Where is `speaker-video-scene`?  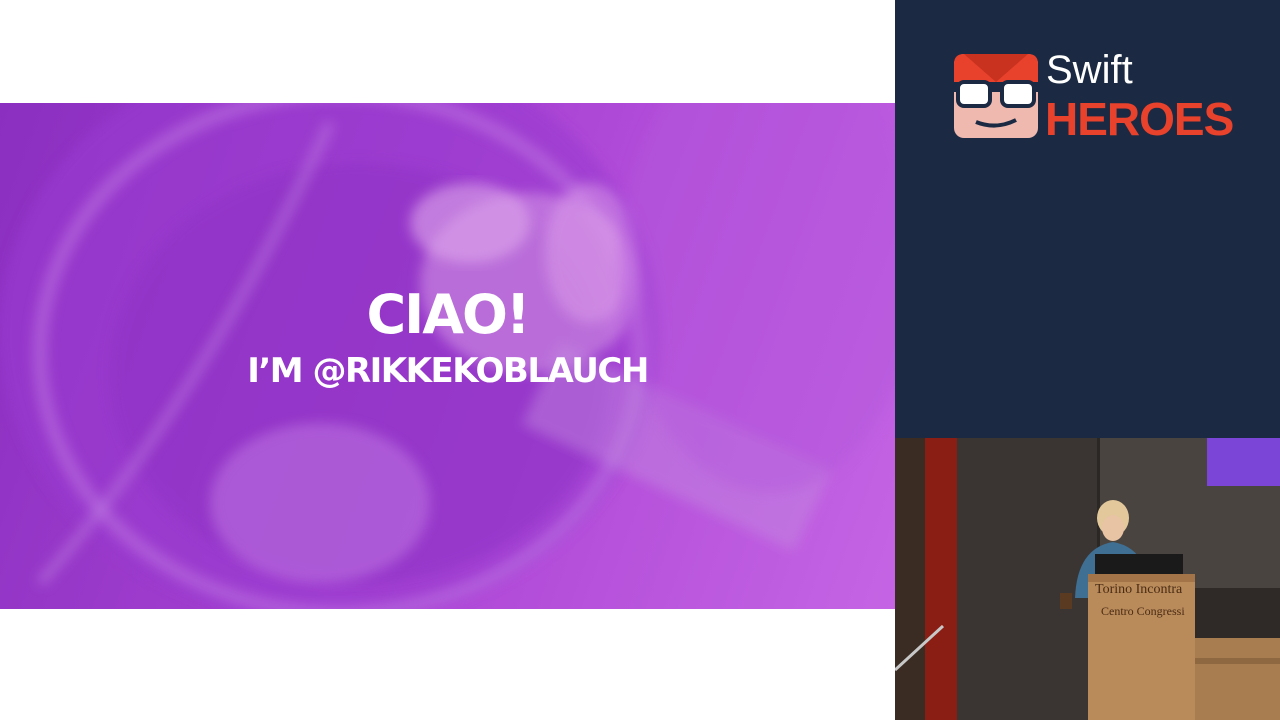
speaker-video-scene is located at coordinates (1087, 579).